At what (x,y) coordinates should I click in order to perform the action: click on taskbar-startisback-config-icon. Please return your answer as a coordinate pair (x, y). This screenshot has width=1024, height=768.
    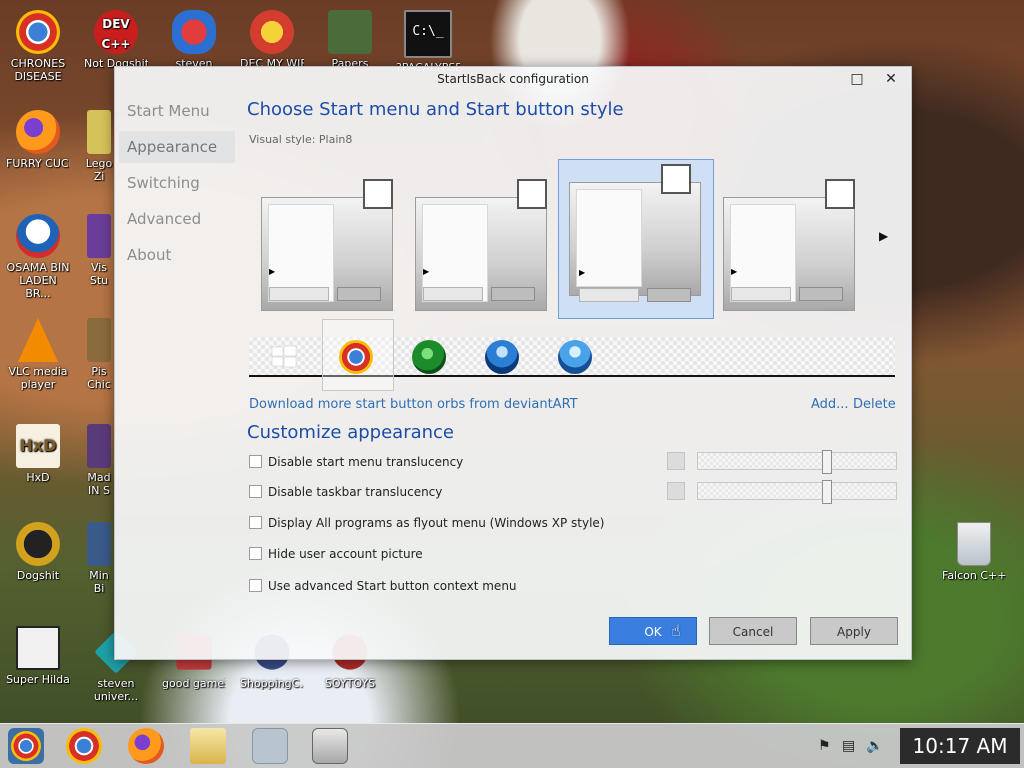
    Looking at the image, I should click on (330, 746).